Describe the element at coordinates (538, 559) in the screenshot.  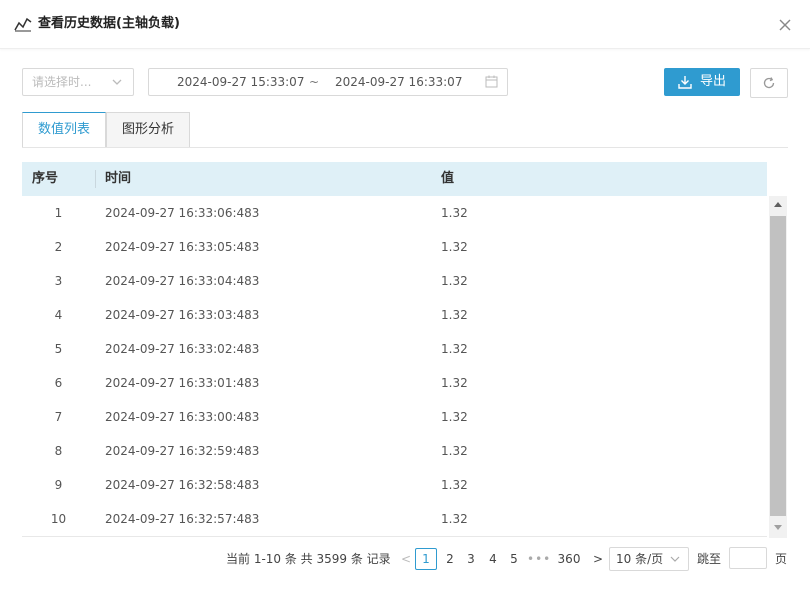
I see `page-ellipsis: •••` at that location.